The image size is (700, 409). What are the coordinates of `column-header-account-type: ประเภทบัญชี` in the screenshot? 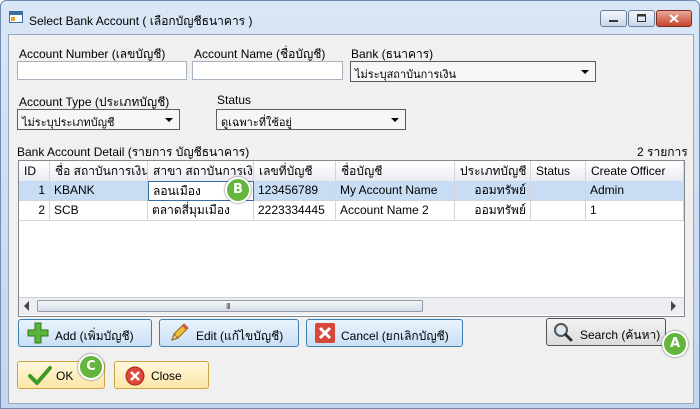 It's located at (493, 171).